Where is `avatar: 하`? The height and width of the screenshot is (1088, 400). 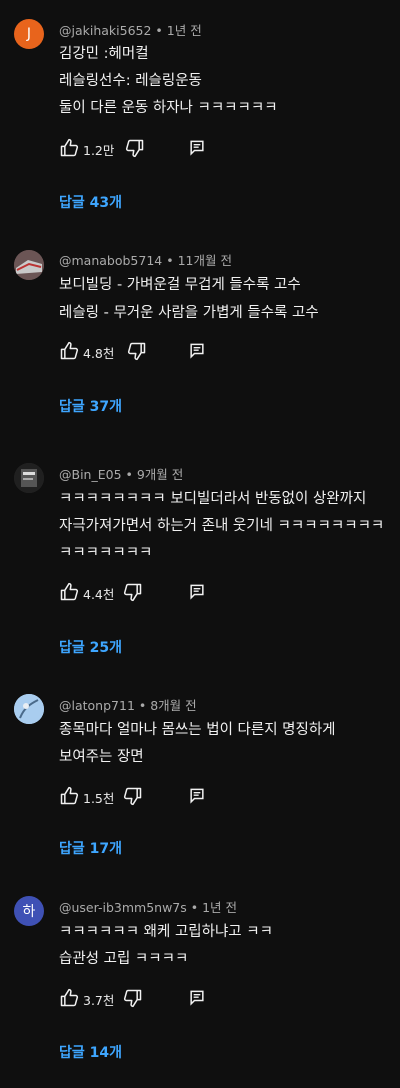 avatar: 하 is located at coordinates (29, 911).